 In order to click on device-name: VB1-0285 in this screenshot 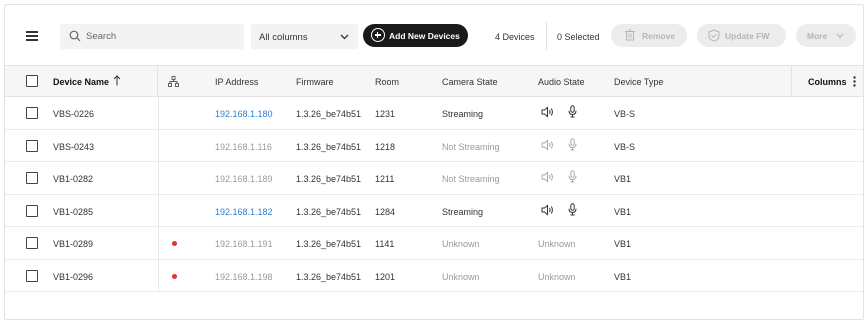, I will do `click(73, 211)`.